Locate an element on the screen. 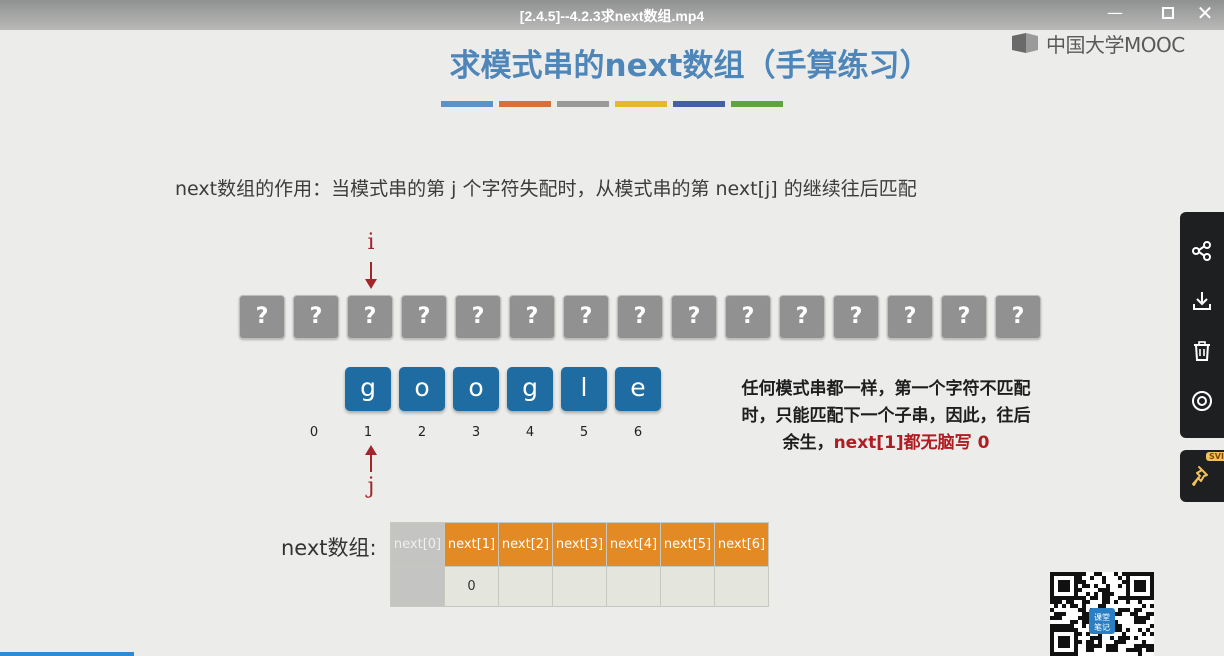 The image size is (1224, 656). delete-icon is located at coordinates (1202, 351).